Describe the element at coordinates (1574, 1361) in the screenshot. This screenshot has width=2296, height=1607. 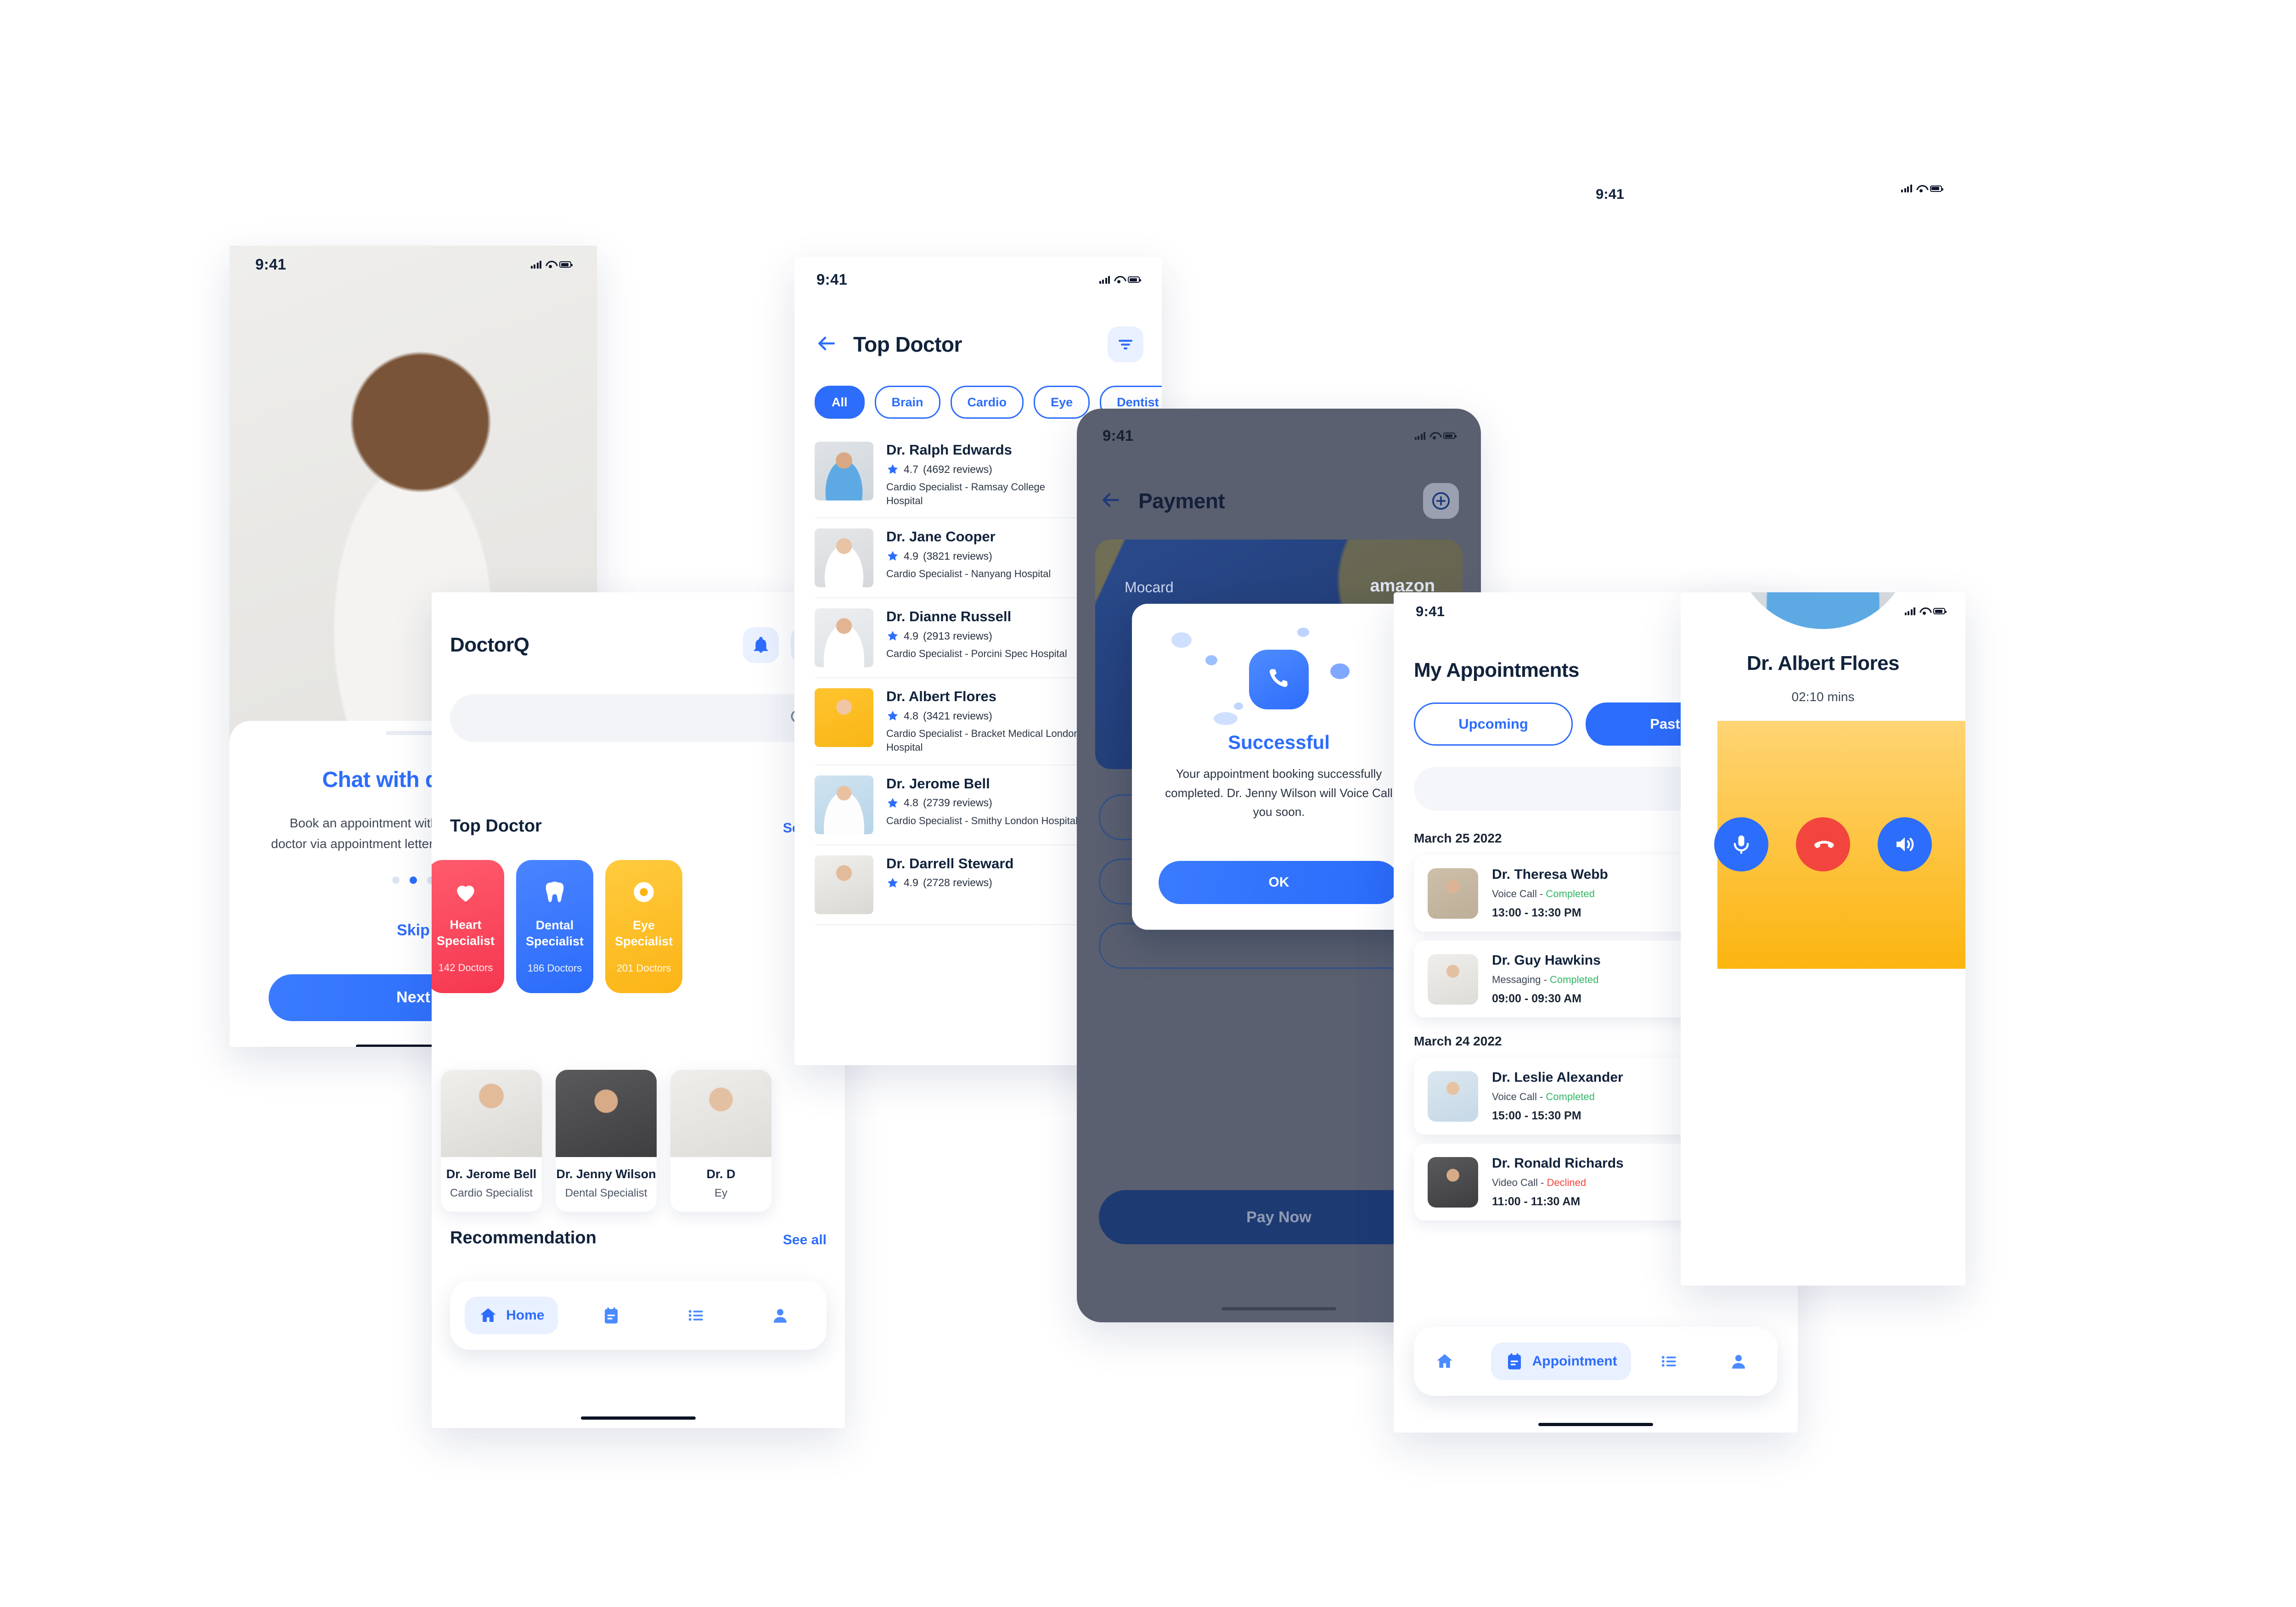
I see `tab-appointment-label: Appointment` at that location.